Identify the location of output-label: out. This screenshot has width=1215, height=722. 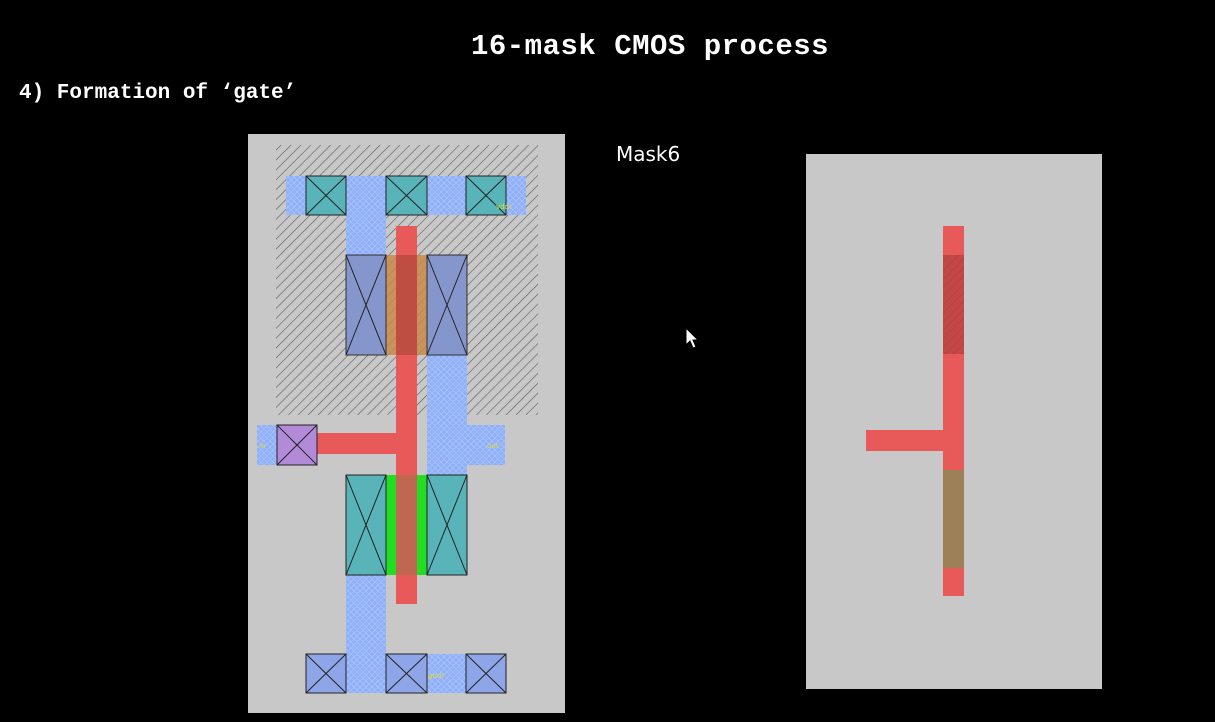
(493, 446).